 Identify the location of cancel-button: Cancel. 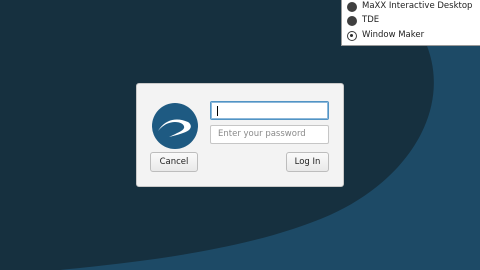
(174, 162).